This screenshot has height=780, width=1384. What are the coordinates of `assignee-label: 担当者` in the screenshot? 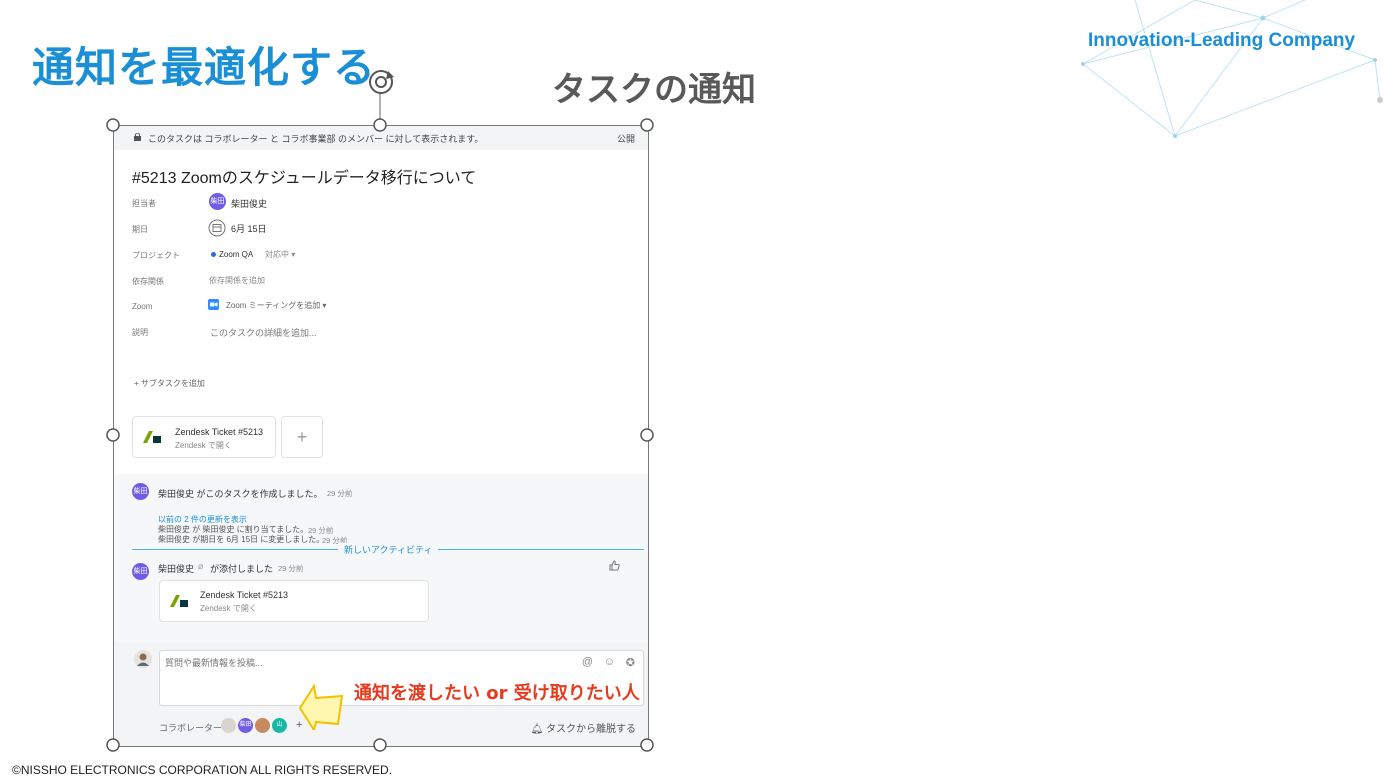 It's located at (144, 203).